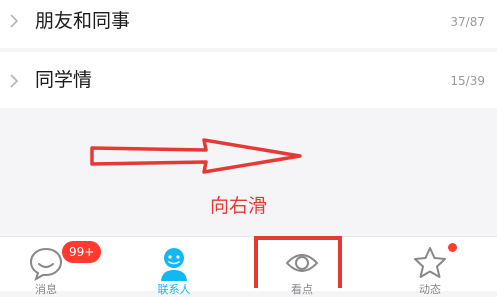  Describe the element at coordinates (64, 80) in the screenshot. I see `group-name: 同学情` at that location.